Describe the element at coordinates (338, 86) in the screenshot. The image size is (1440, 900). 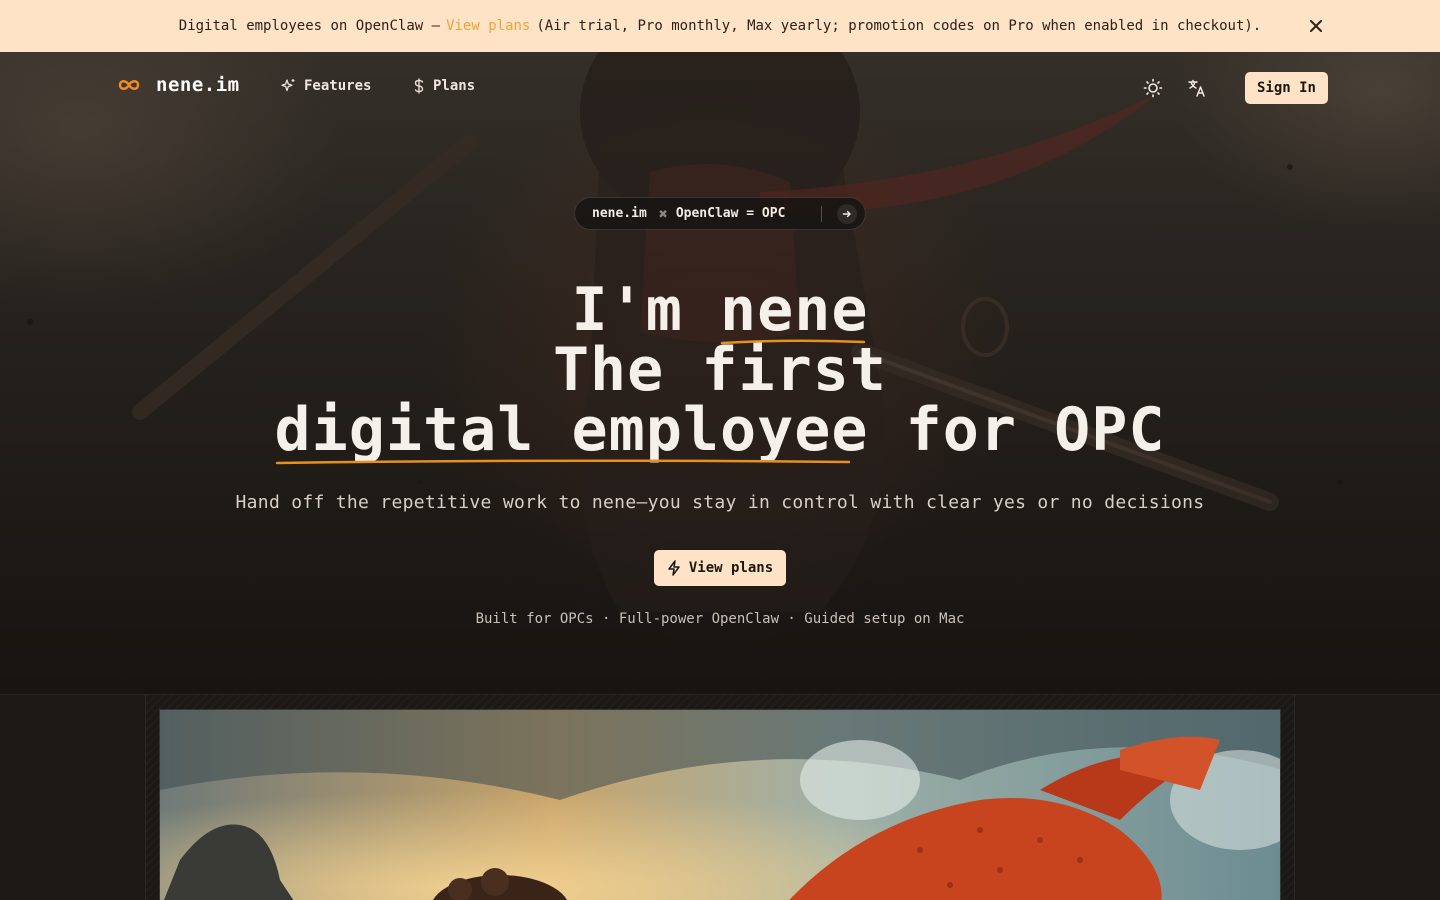
I see `nav-item-label: Features` at that location.